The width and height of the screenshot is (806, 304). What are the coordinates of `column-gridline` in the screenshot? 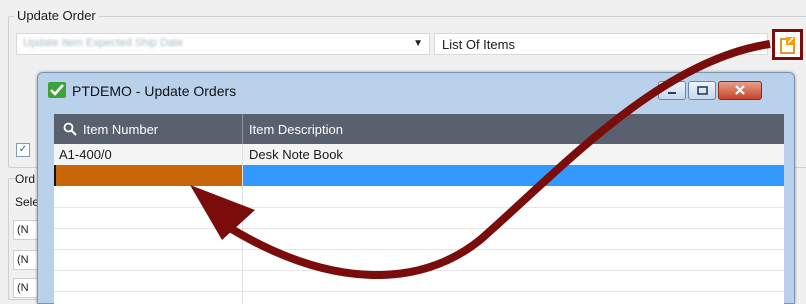 It's located at (242, 224).